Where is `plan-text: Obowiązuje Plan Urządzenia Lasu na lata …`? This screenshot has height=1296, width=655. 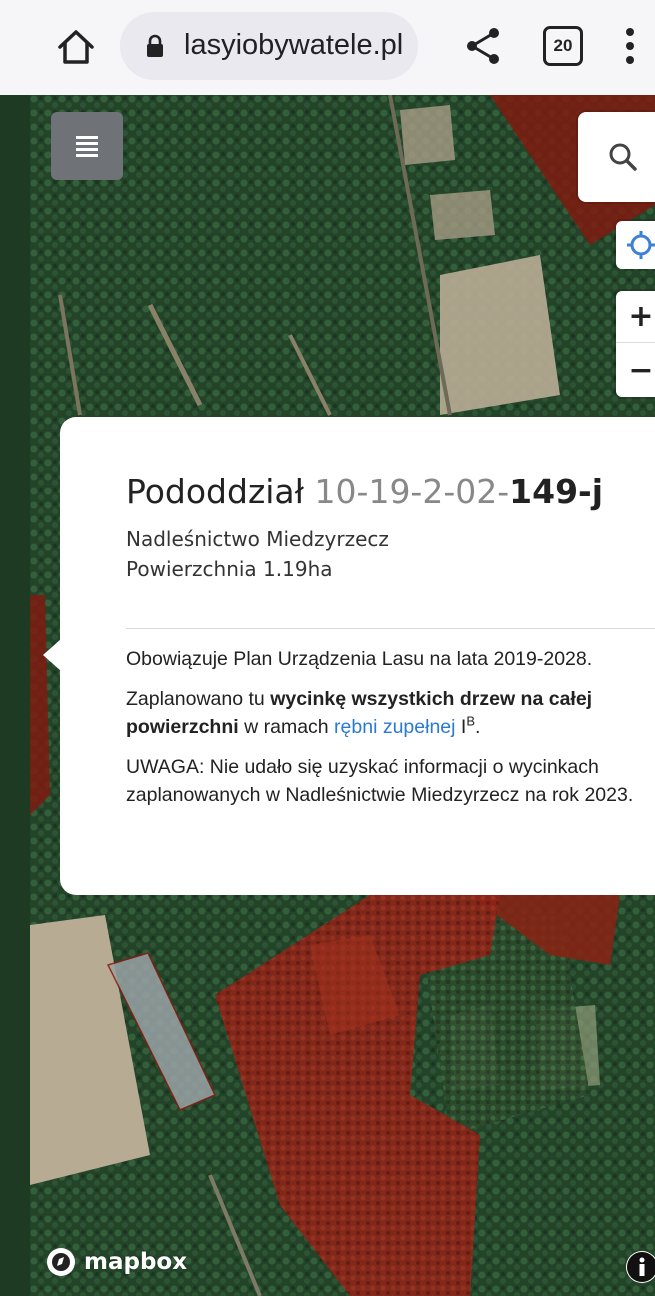
plan-text: Obowiązuje Plan Urządzenia Lasu na lata … is located at coordinates (359, 659).